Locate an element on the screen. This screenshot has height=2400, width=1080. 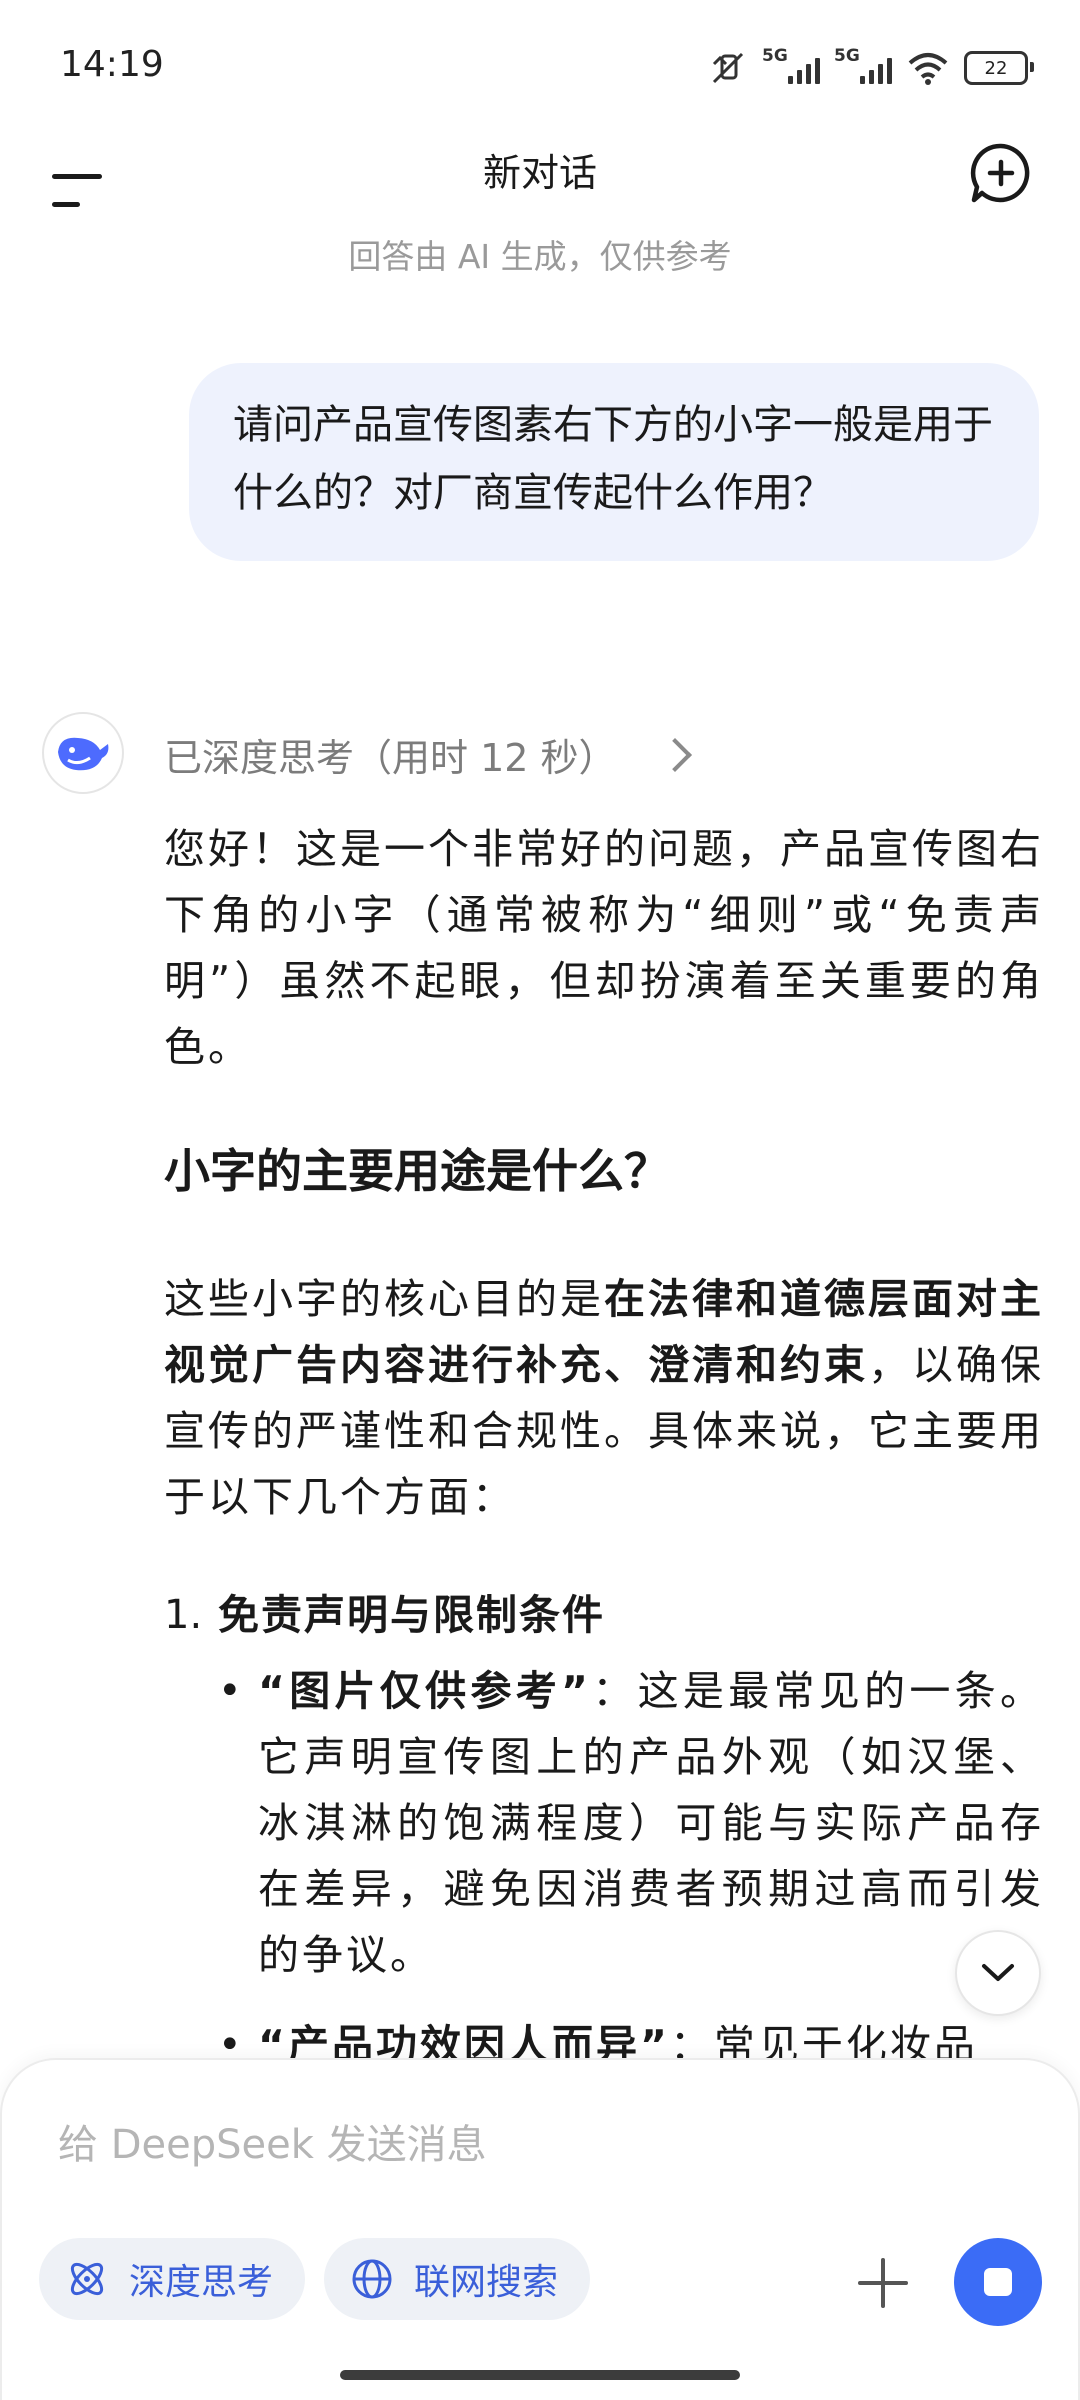
web-search-toggle: 联网搜索 is located at coordinates (457, 2279).